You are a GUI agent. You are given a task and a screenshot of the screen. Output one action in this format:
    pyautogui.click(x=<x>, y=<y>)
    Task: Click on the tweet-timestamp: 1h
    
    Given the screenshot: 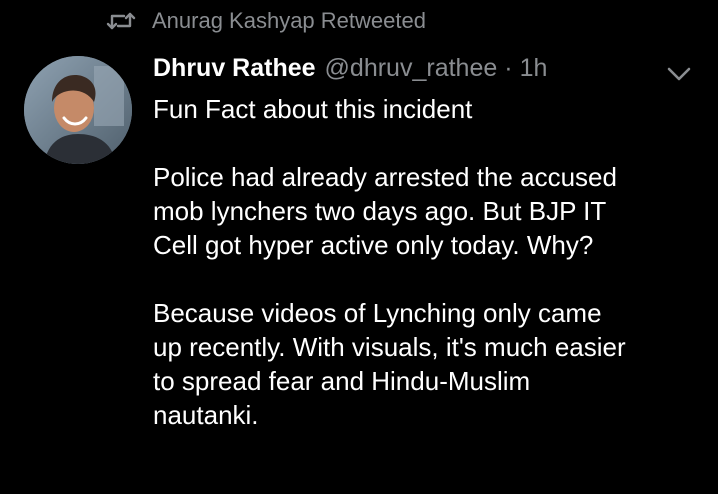 What is the action you would take?
    pyautogui.click(x=534, y=68)
    